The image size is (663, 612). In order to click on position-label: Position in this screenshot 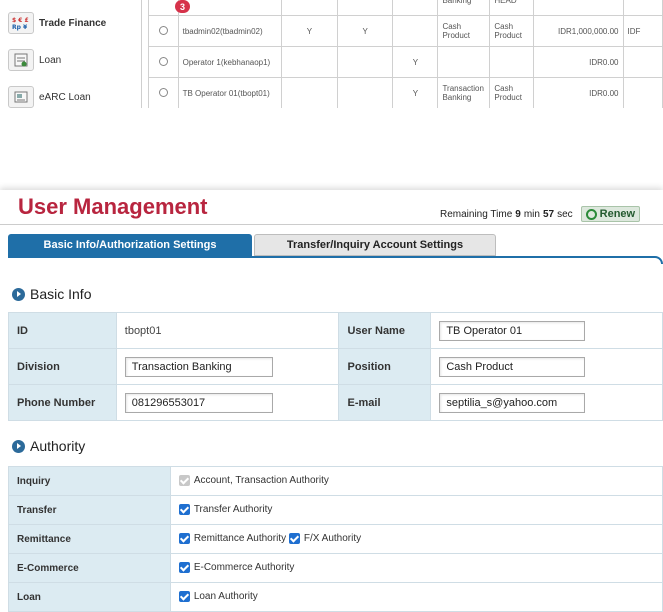, I will do `click(385, 366)`.